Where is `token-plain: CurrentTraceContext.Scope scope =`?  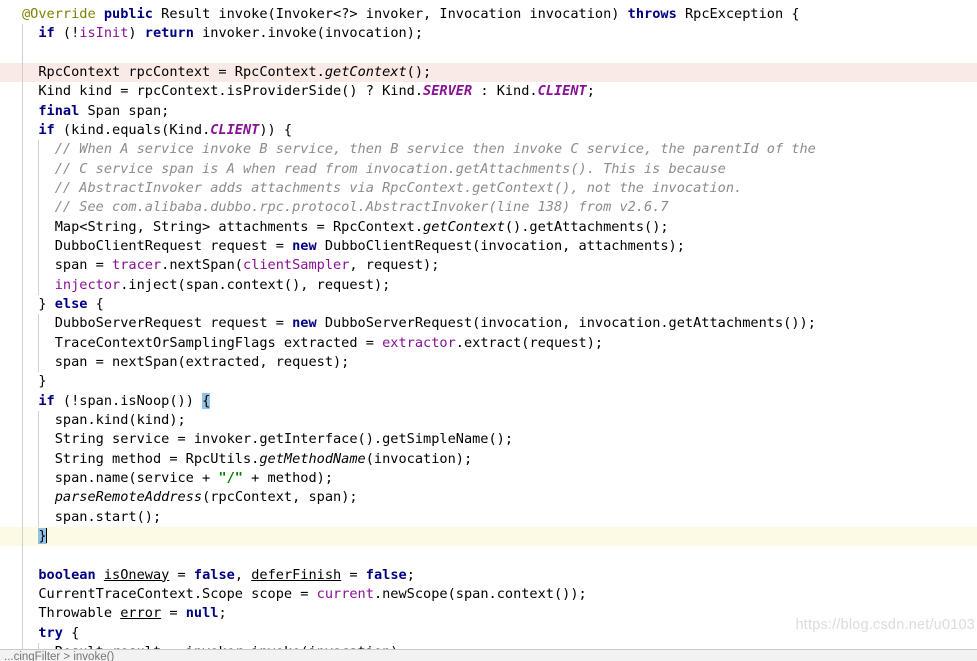 token-plain: CurrentTraceContext.Scope scope = is located at coordinates (169, 593).